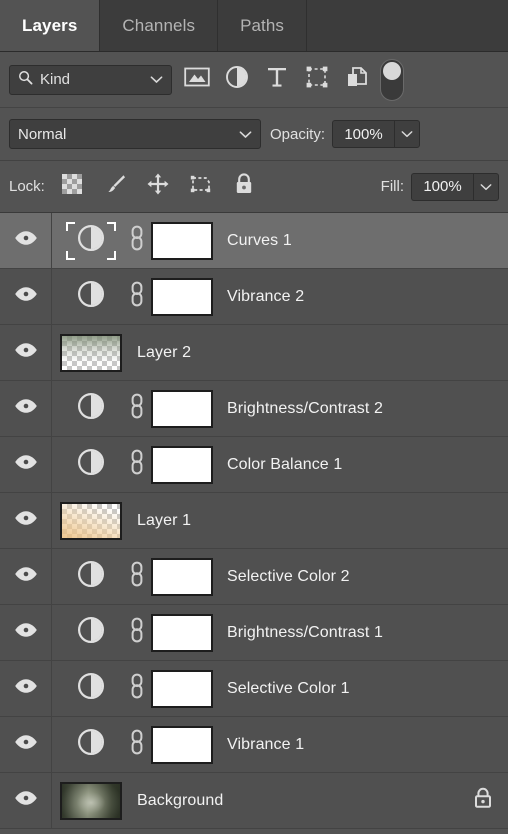  What do you see at coordinates (180, 801) in the screenshot?
I see `layer-name: Background` at bounding box center [180, 801].